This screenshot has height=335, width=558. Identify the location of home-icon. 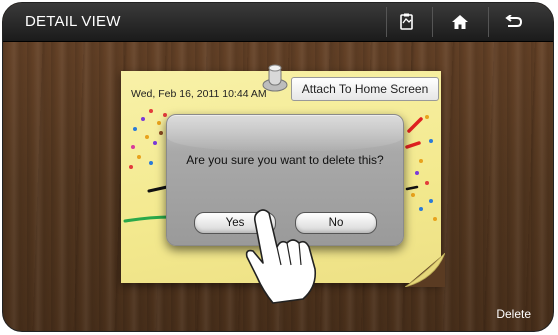
(460, 22).